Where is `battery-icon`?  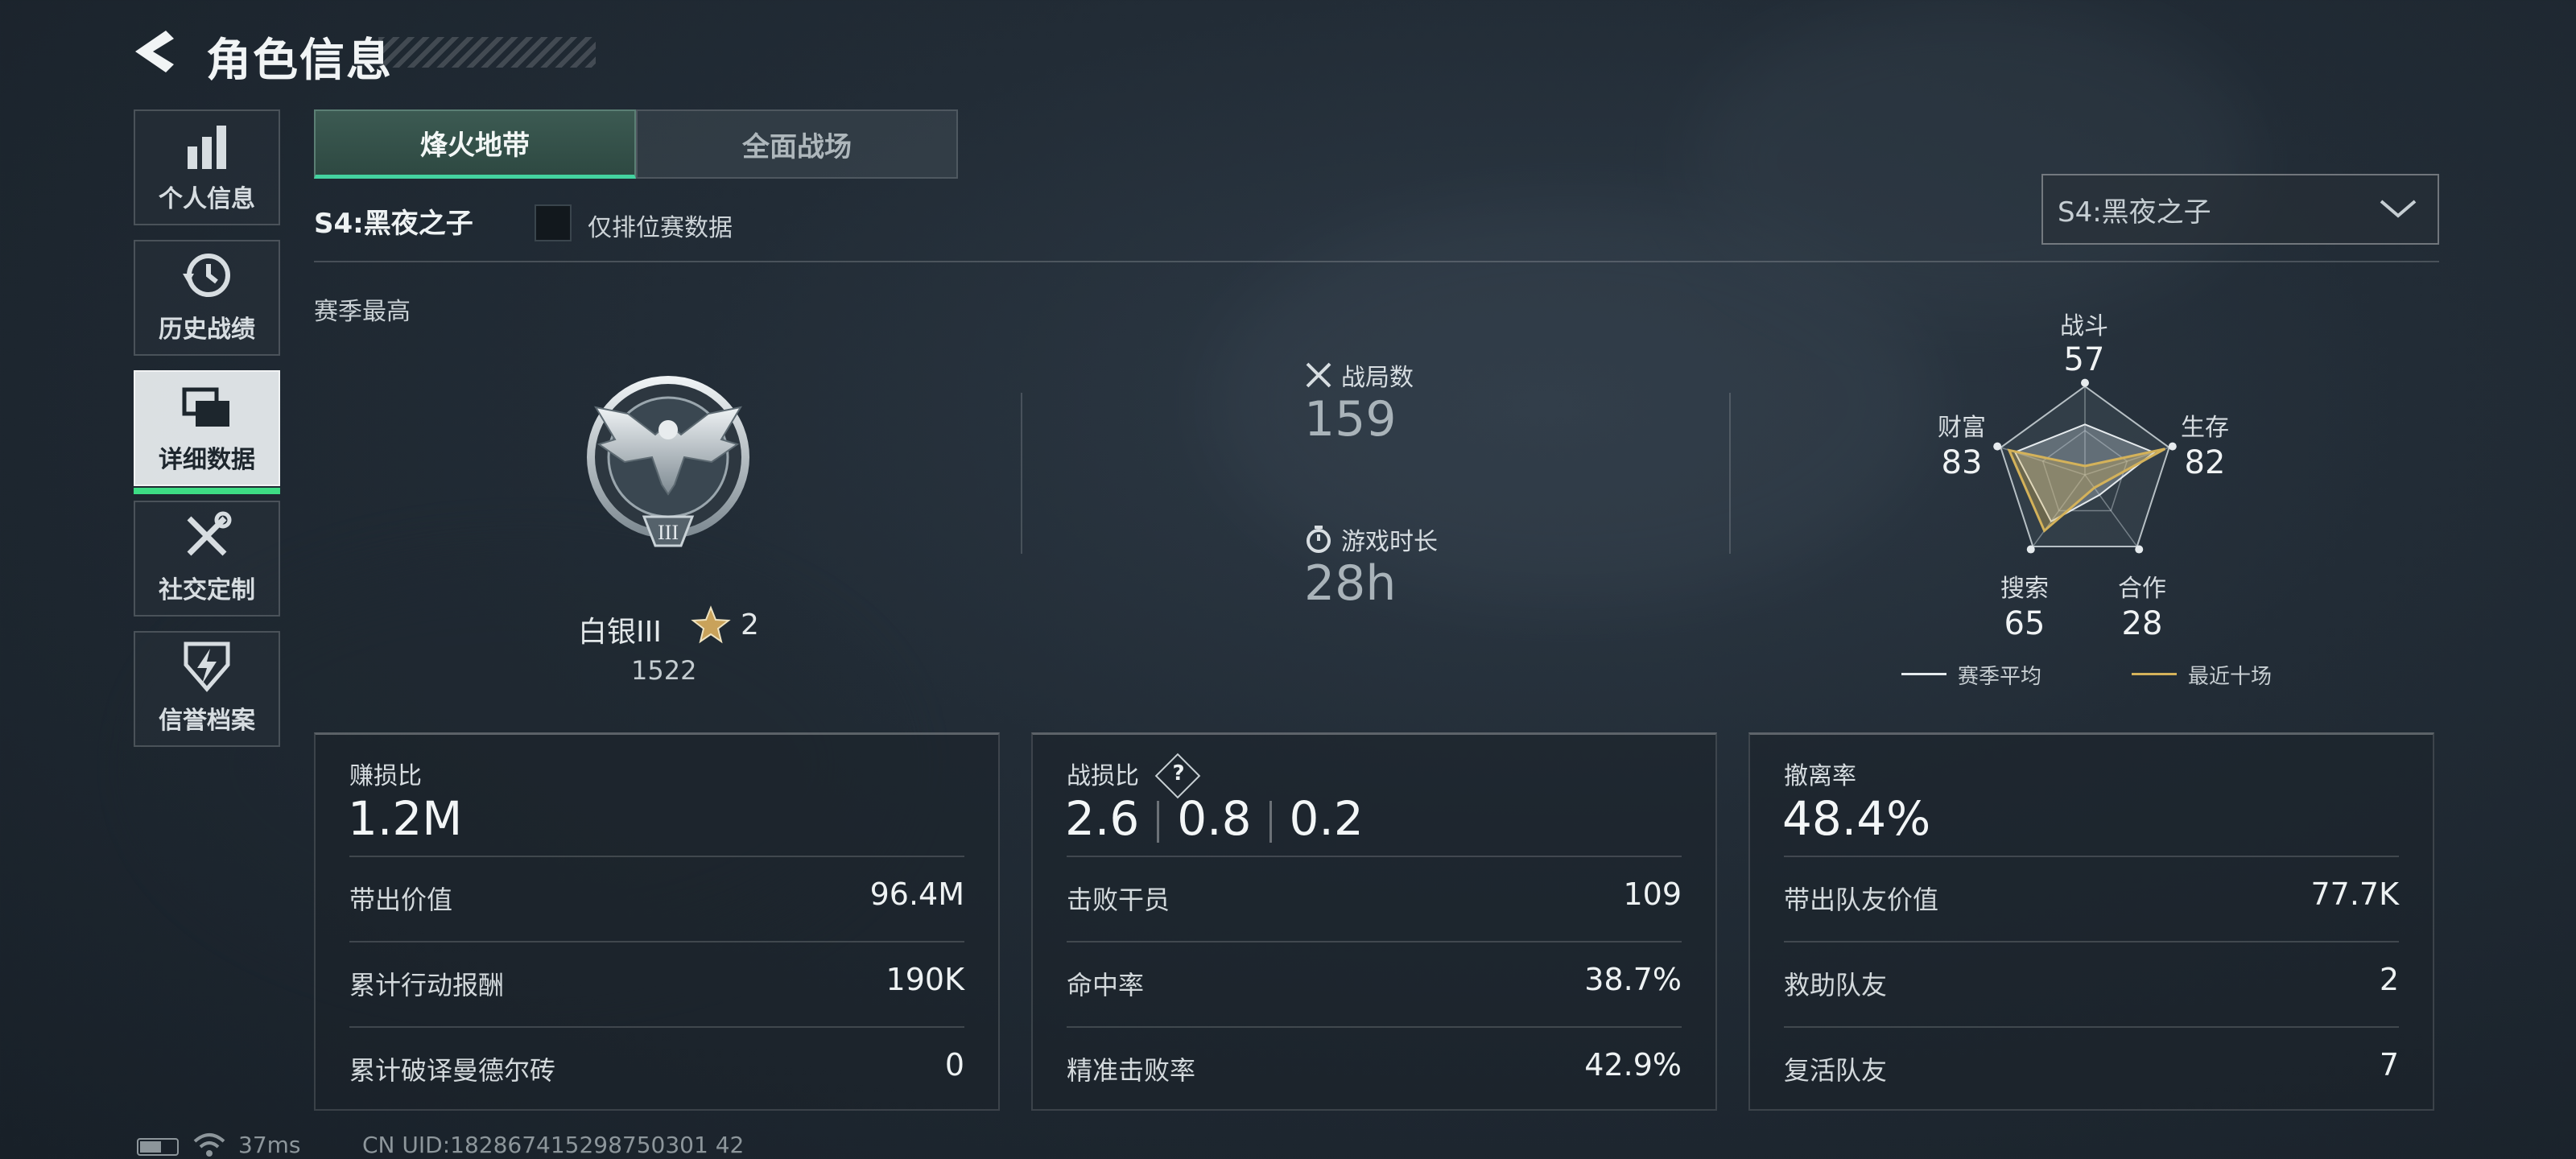
battery-icon is located at coordinates (158, 1147).